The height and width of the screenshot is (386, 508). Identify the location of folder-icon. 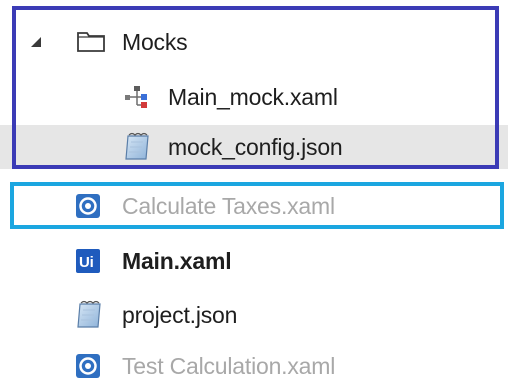
(91, 42).